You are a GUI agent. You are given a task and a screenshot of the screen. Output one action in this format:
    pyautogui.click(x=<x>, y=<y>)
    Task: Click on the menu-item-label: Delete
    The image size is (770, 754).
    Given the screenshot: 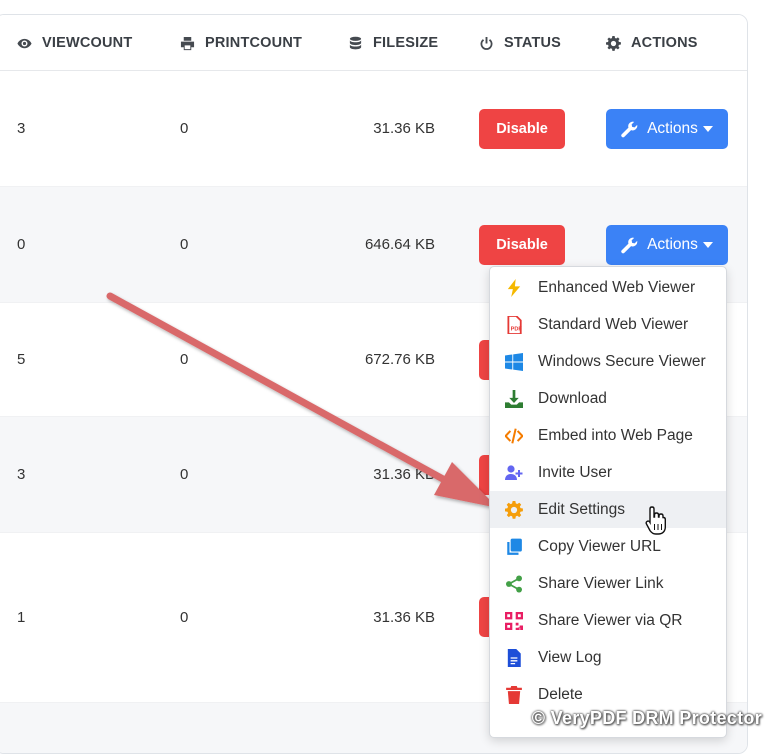 What is the action you would take?
    pyautogui.click(x=560, y=695)
    